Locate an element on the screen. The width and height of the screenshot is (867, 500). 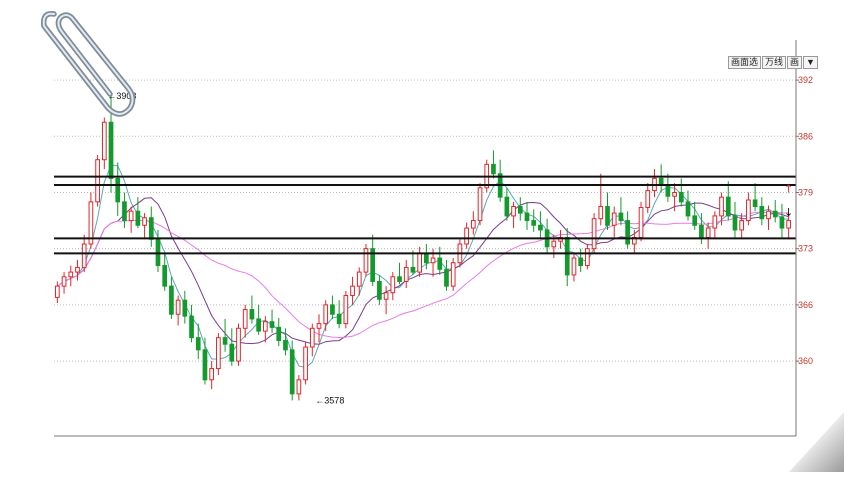
down-arrow-icon: ↓ is located at coordinates (788, 212).